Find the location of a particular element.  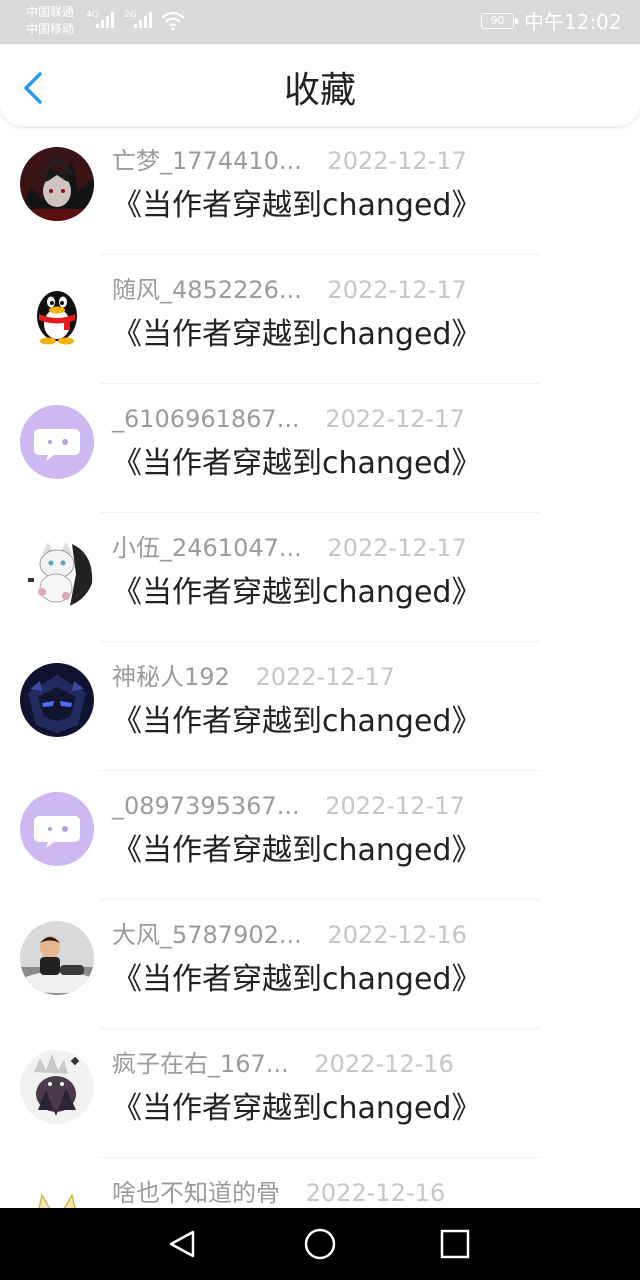

list-item: 啥也不知道的骨 2022-12-16 is located at coordinates (320, 1183).